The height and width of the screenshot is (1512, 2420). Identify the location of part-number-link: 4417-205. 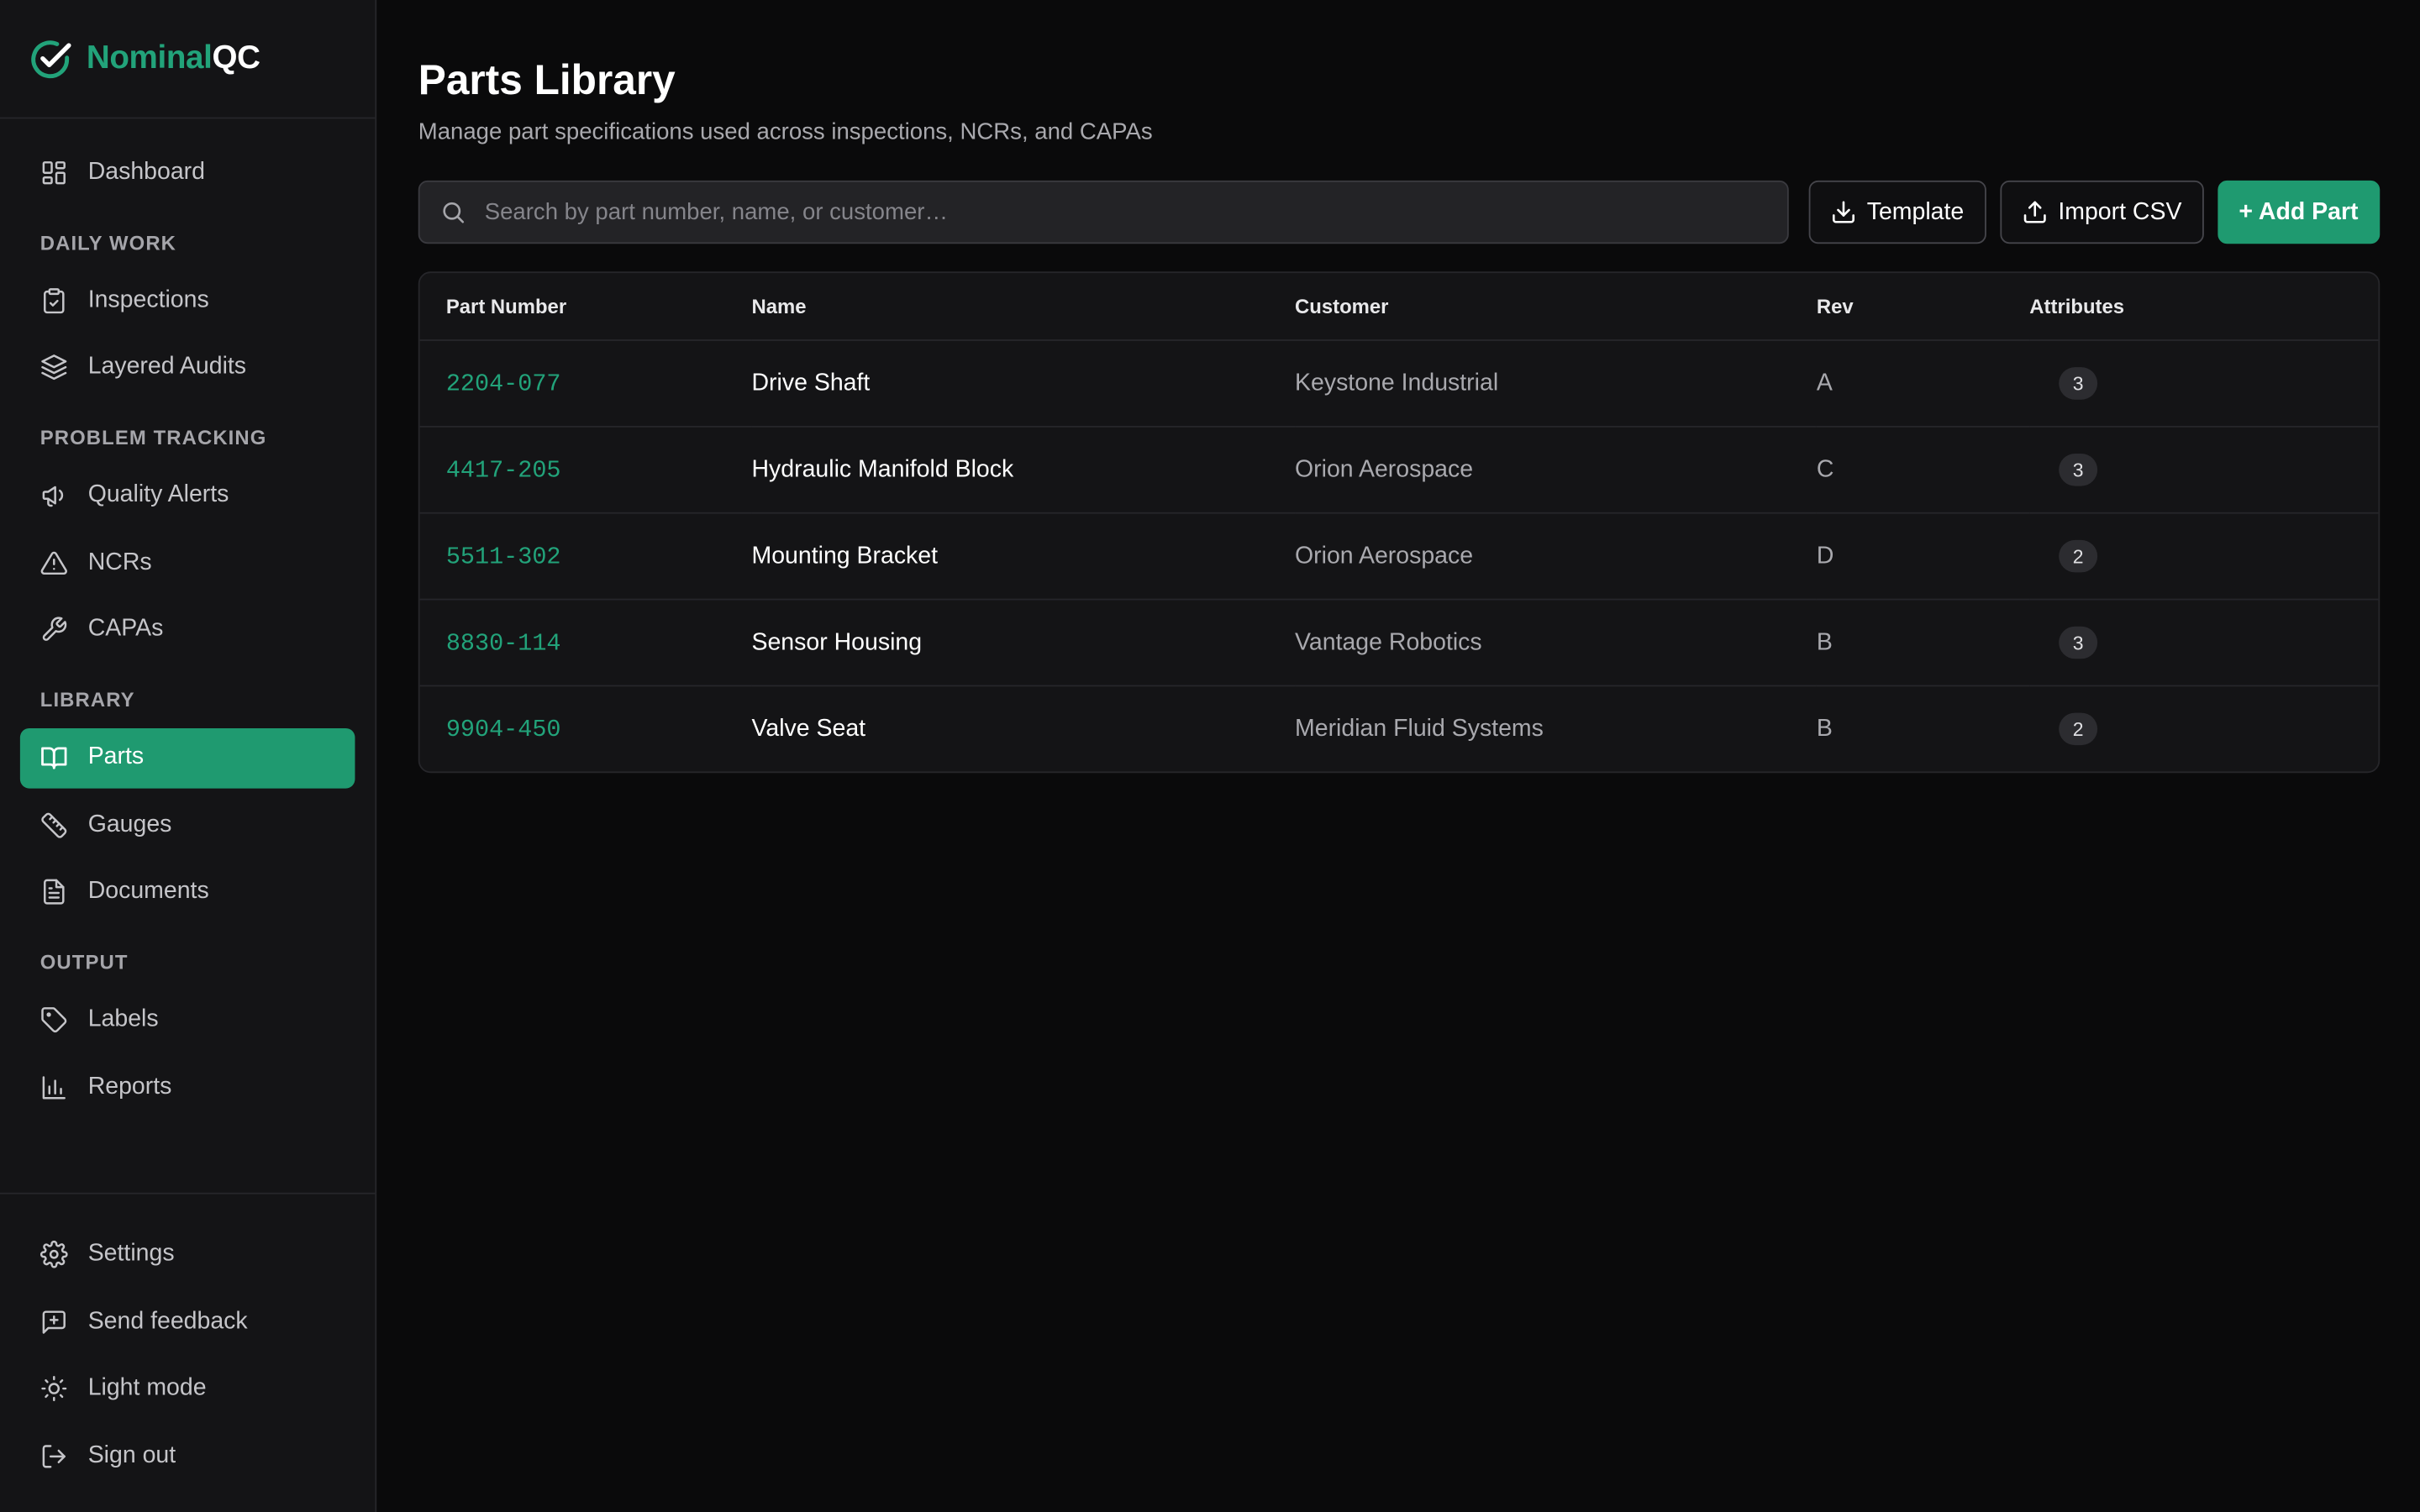
(503, 470).